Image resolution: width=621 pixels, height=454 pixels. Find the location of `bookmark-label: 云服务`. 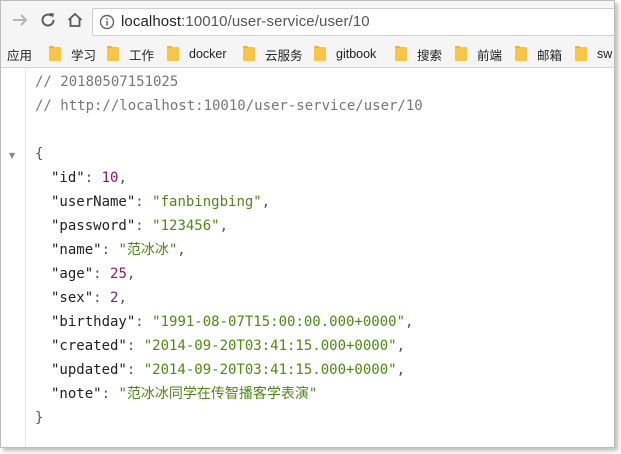

bookmark-label: 云服务 is located at coordinates (284, 55).